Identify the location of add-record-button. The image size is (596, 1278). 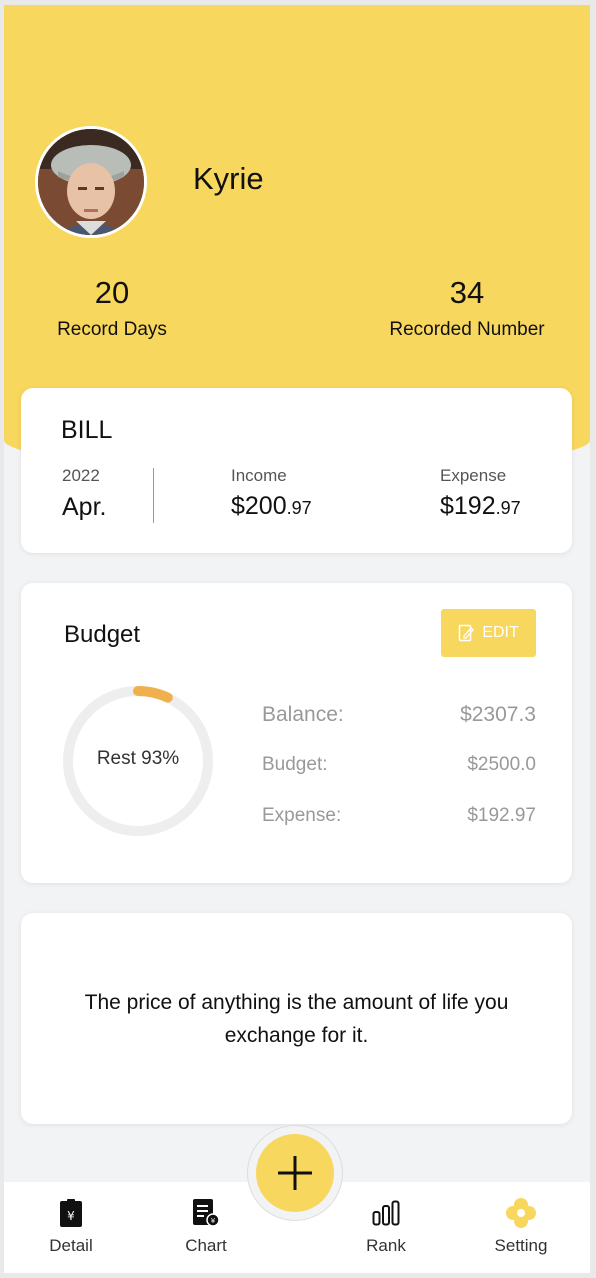
(295, 1173).